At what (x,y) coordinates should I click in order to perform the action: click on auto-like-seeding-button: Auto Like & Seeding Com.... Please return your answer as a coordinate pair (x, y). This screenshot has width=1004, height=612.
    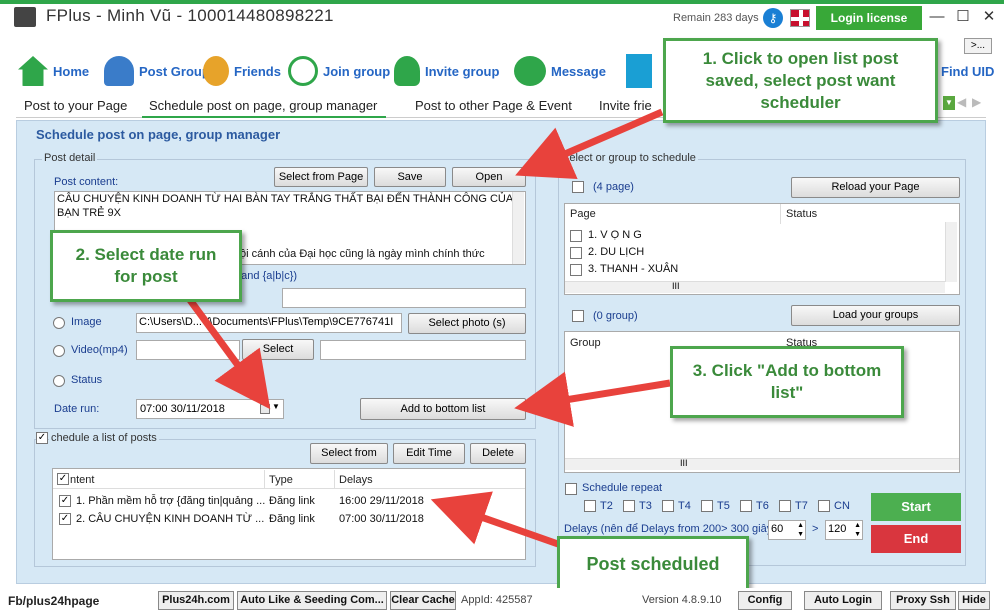
    Looking at the image, I should click on (312, 600).